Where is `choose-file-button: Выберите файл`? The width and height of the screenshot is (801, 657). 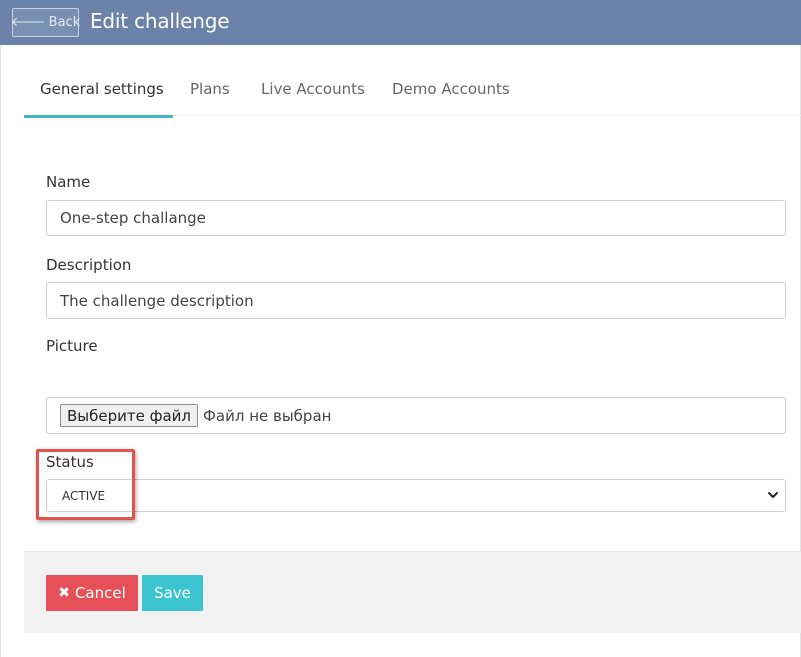 choose-file-button: Выберите файл is located at coordinates (129, 415).